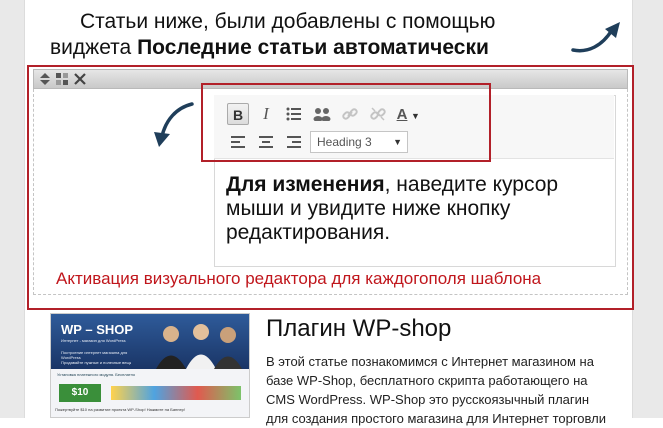 This screenshot has width=663, height=428. What do you see at coordinates (80, 393) in the screenshot?
I see `thumb-donate-badge: $10` at bounding box center [80, 393].